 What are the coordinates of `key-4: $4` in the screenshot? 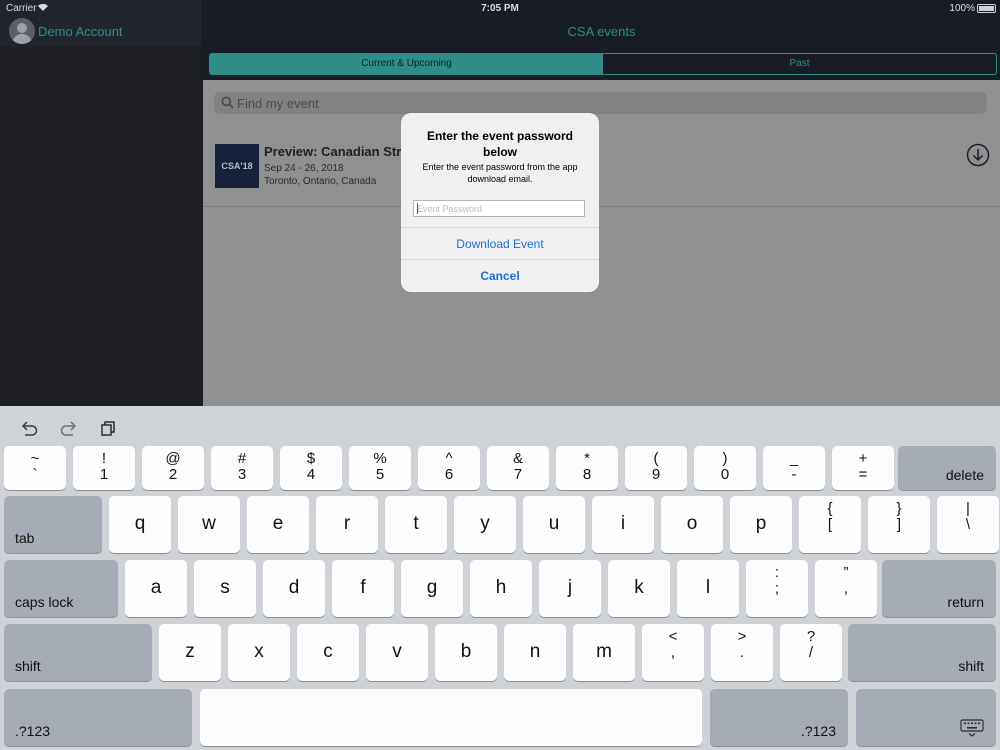 It's located at (311, 468).